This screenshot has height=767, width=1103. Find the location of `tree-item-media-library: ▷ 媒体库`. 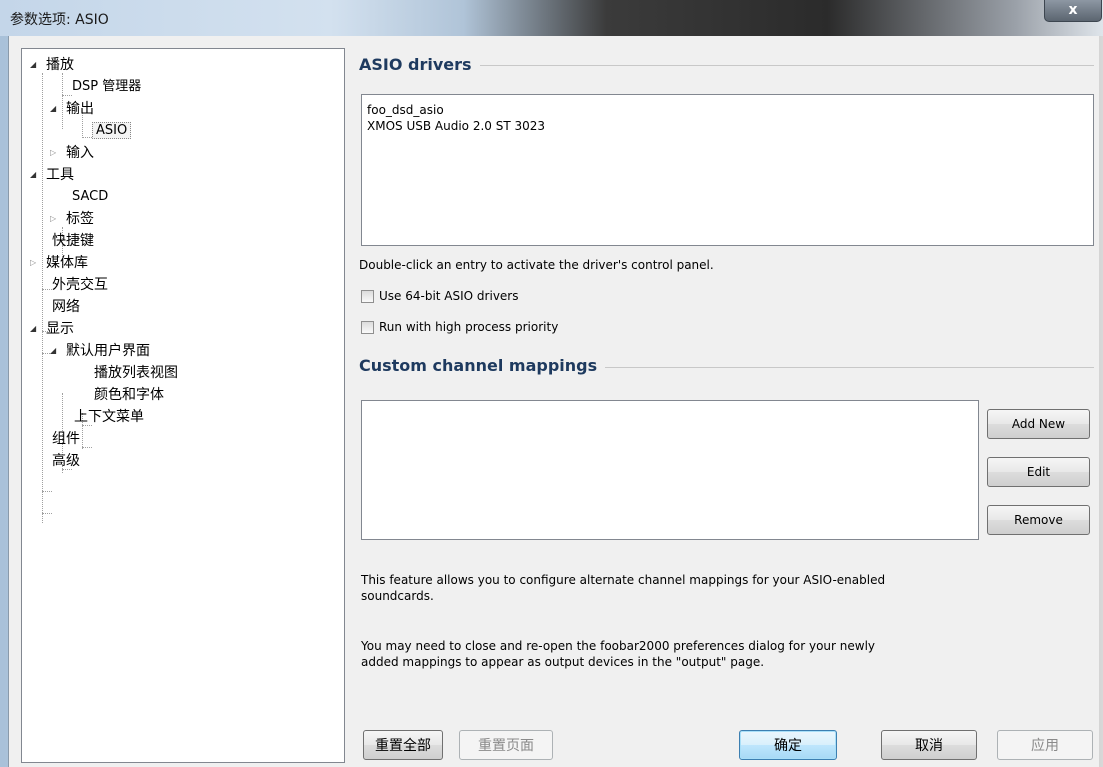

tree-item-media-library: ▷ 媒体库 is located at coordinates (59, 263).